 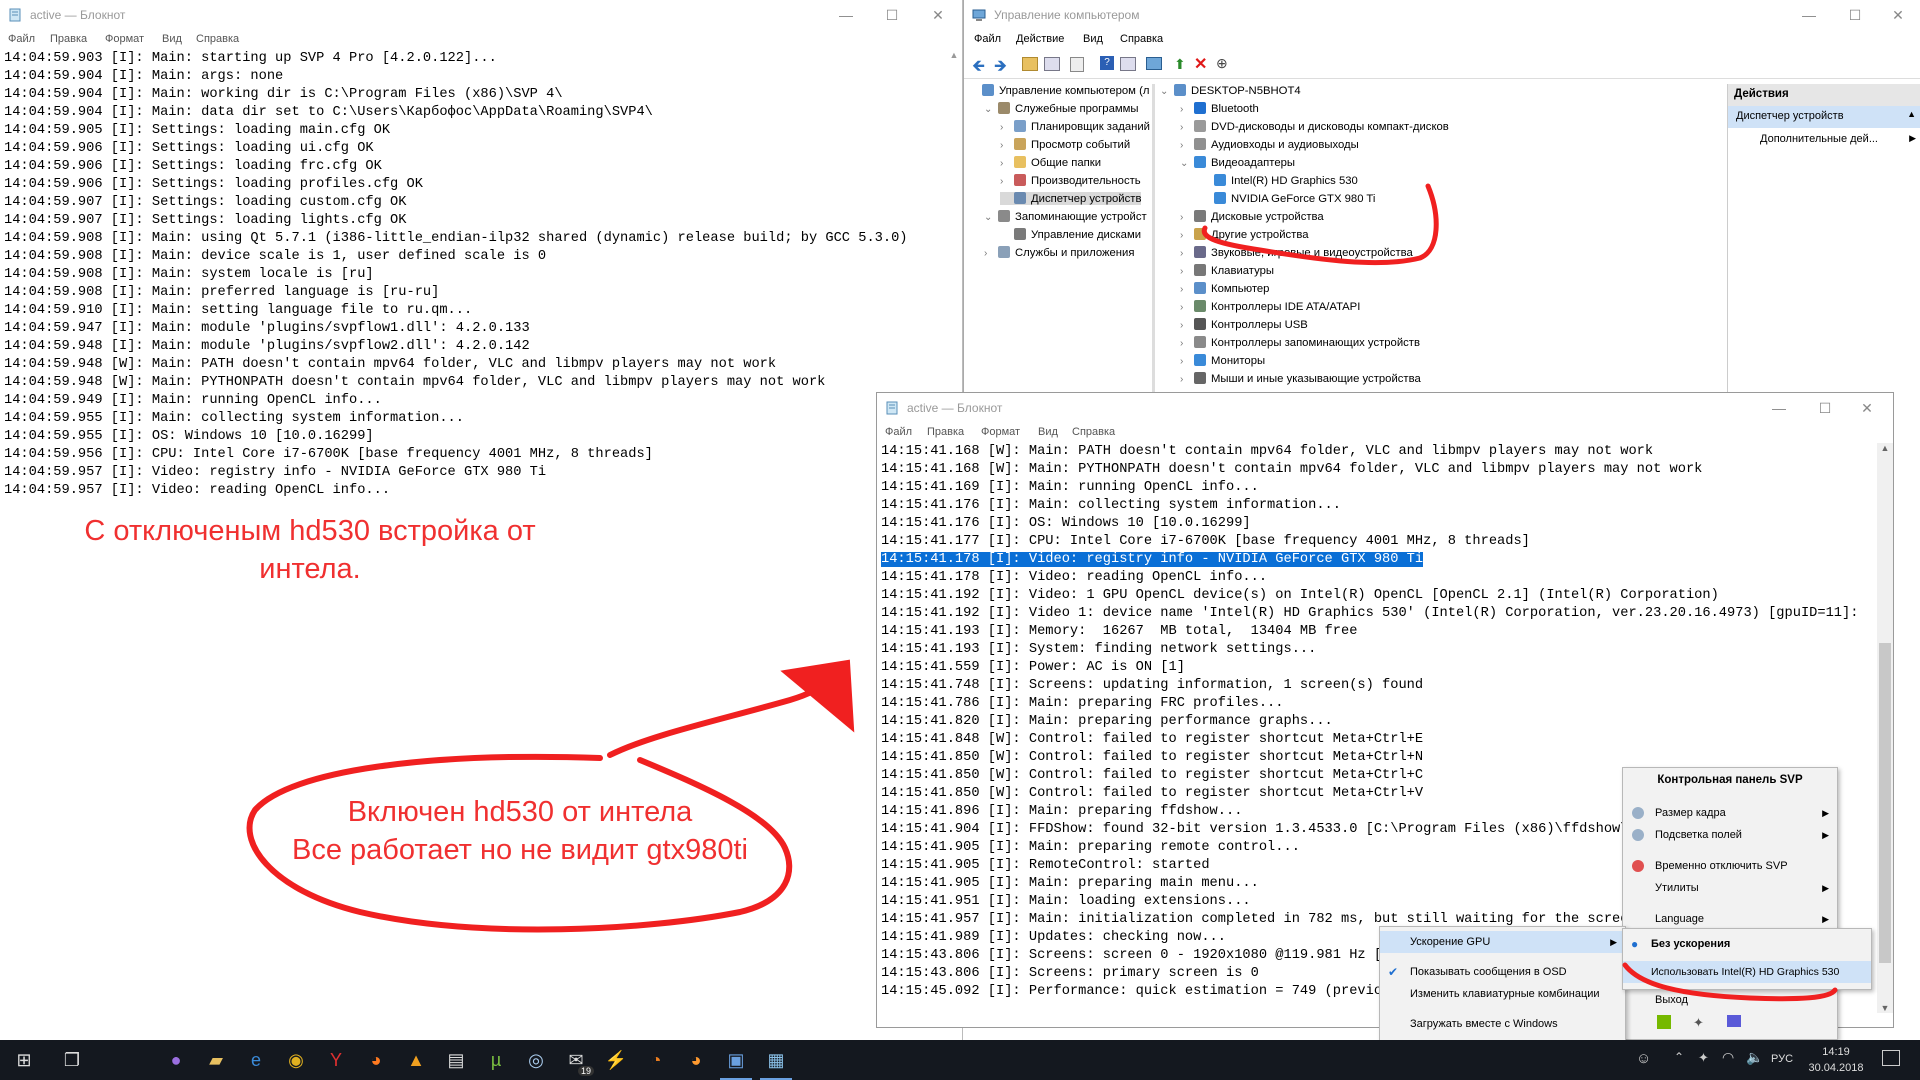 What do you see at coordinates (416, 1060) in the screenshot?
I see `aimp-icon: ▲` at bounding box center [416, 1060].